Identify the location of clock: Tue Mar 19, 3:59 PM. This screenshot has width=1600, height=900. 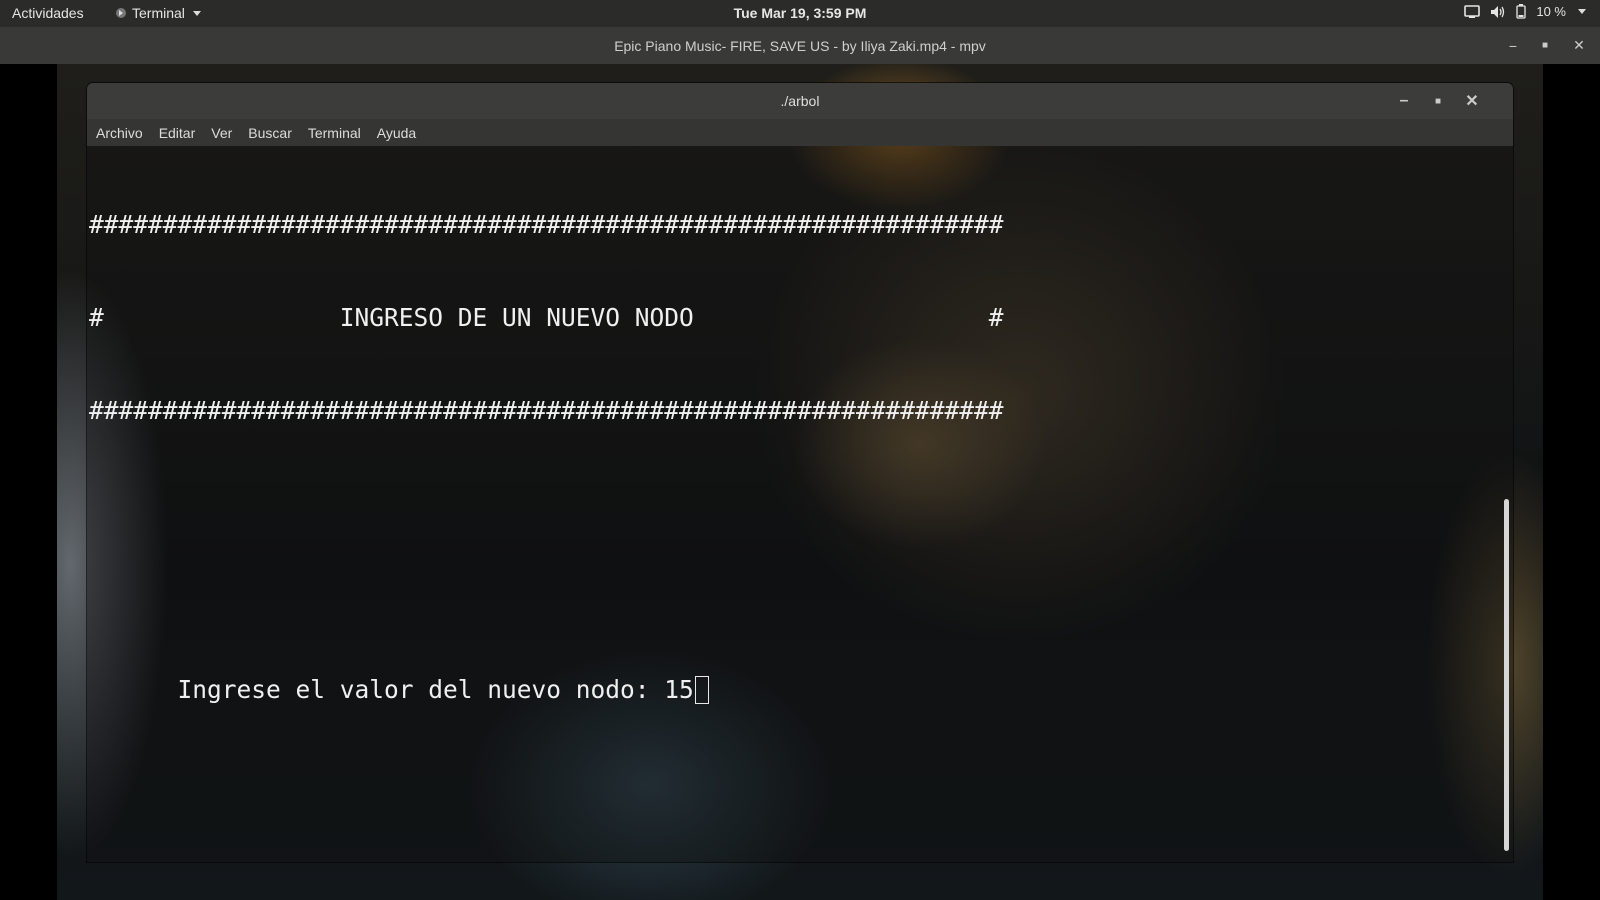
(800, 13).